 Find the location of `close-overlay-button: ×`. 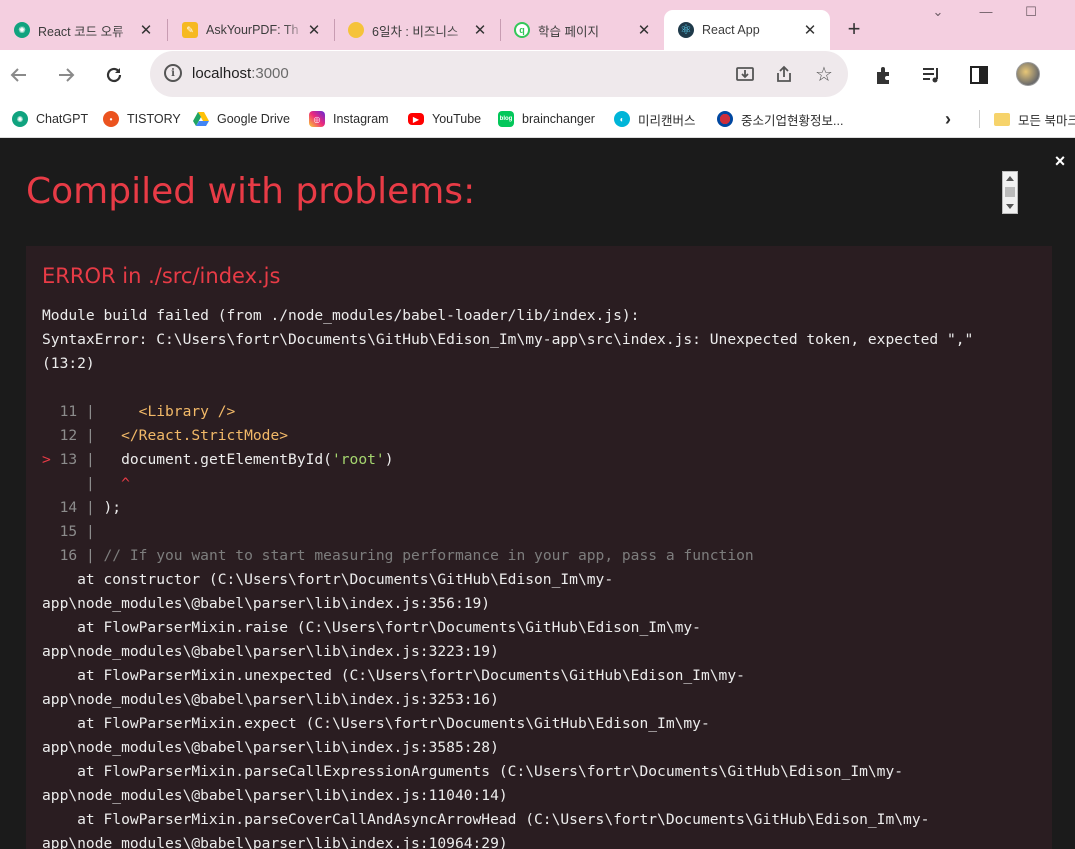

close-overlay-button: × is located at coordinates (1060, 161).